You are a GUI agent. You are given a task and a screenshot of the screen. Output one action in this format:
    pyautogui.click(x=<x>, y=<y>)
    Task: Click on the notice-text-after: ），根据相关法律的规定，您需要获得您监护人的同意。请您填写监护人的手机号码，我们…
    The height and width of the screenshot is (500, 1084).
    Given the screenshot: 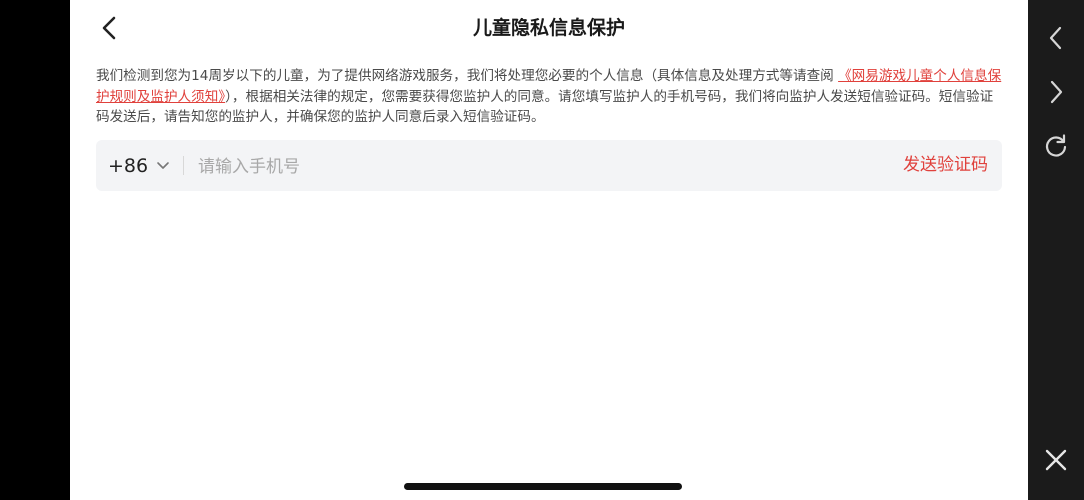 What is the action you would take?
    pyautogui.click(x=545, y=107)
    